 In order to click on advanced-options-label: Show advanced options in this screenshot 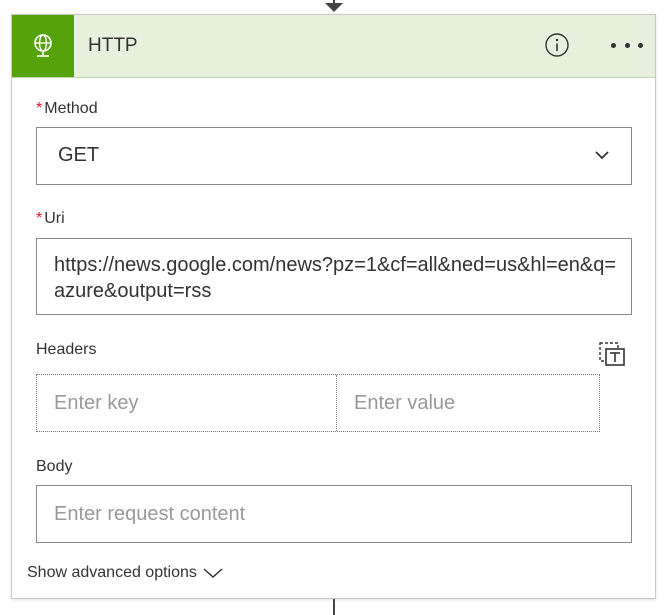, I will do `click(112, 572)`.